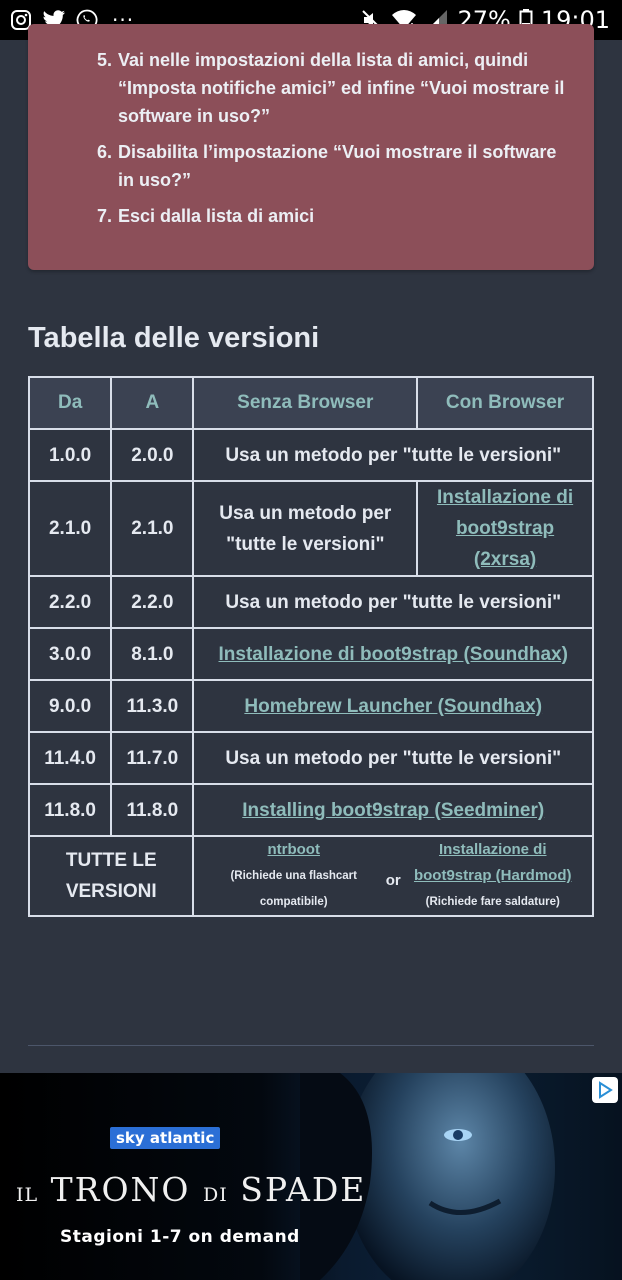  What do you see at coordinates (492, 902) in the screenshot?
I see `hardmod-note: (Richiede fare saldature)` at bounding box center [492, 902].